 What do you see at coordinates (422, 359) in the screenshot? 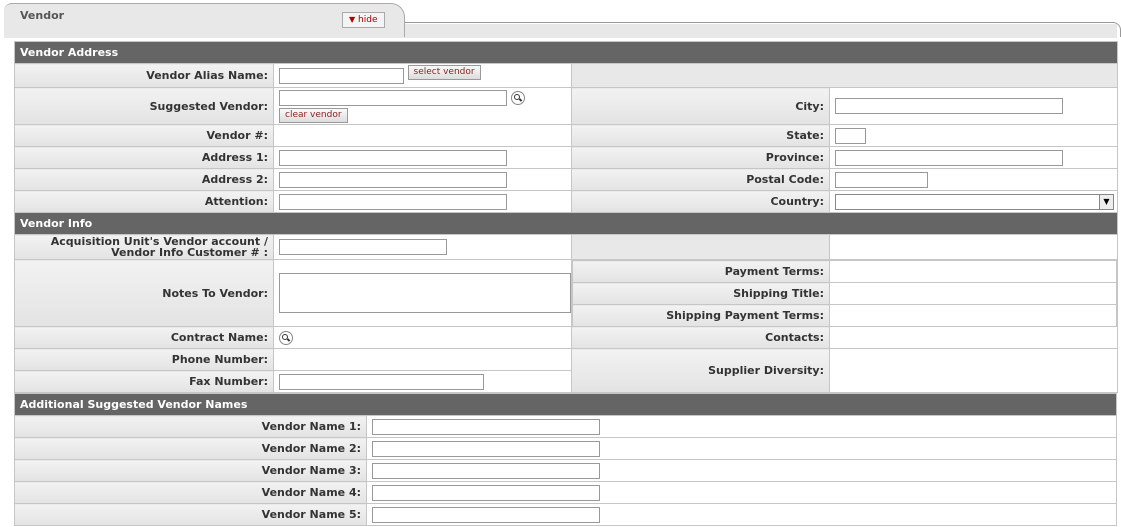
I see `phone-number-value` at bounding box center [422, 359].